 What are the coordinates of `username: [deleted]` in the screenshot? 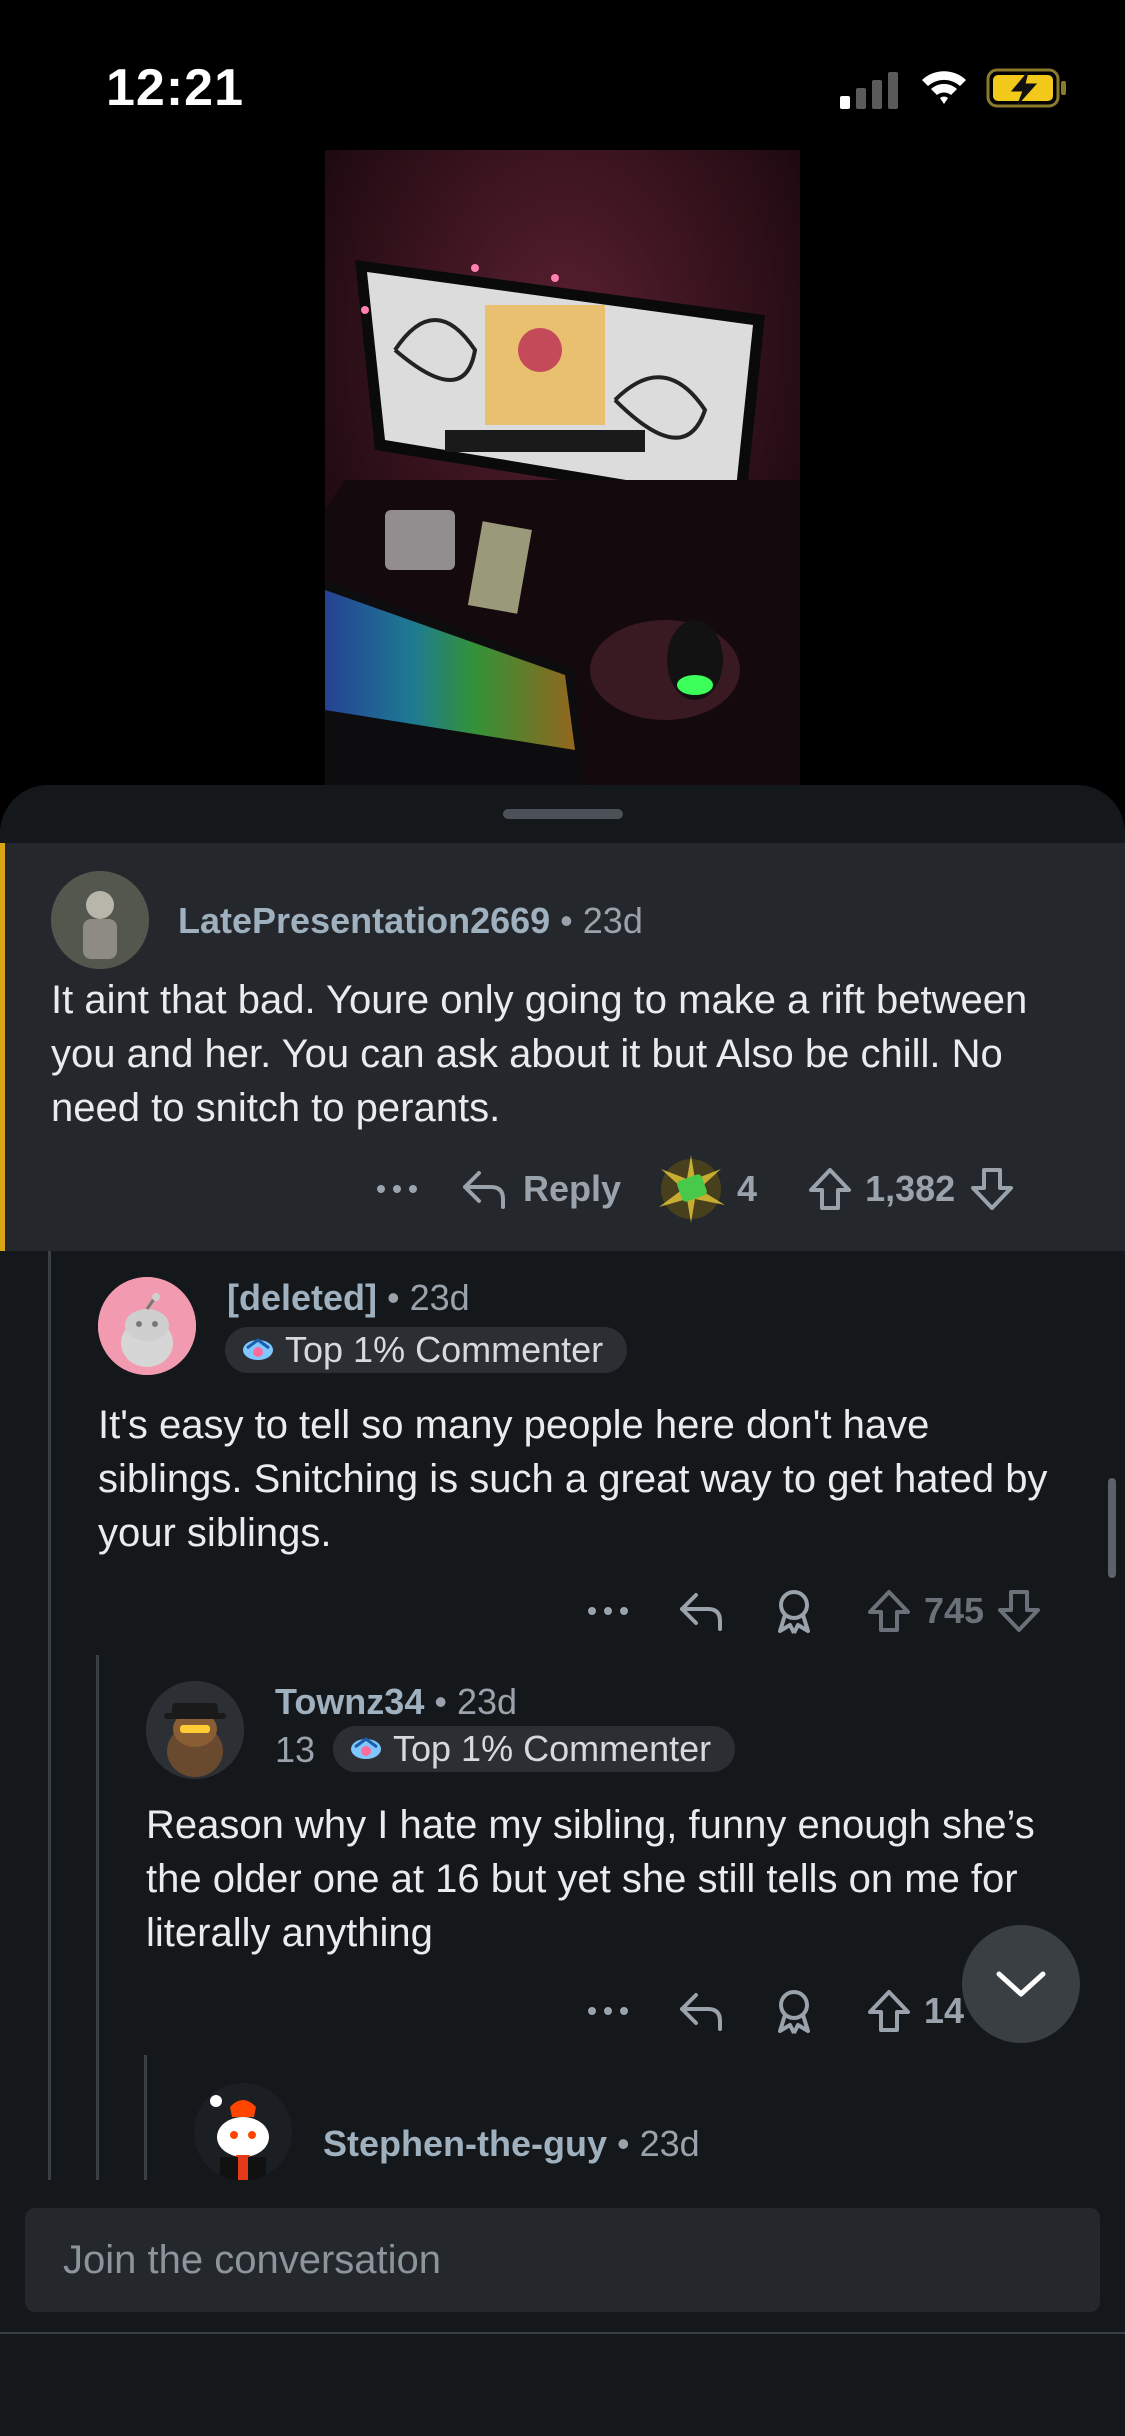 It's located at (302, 1297).